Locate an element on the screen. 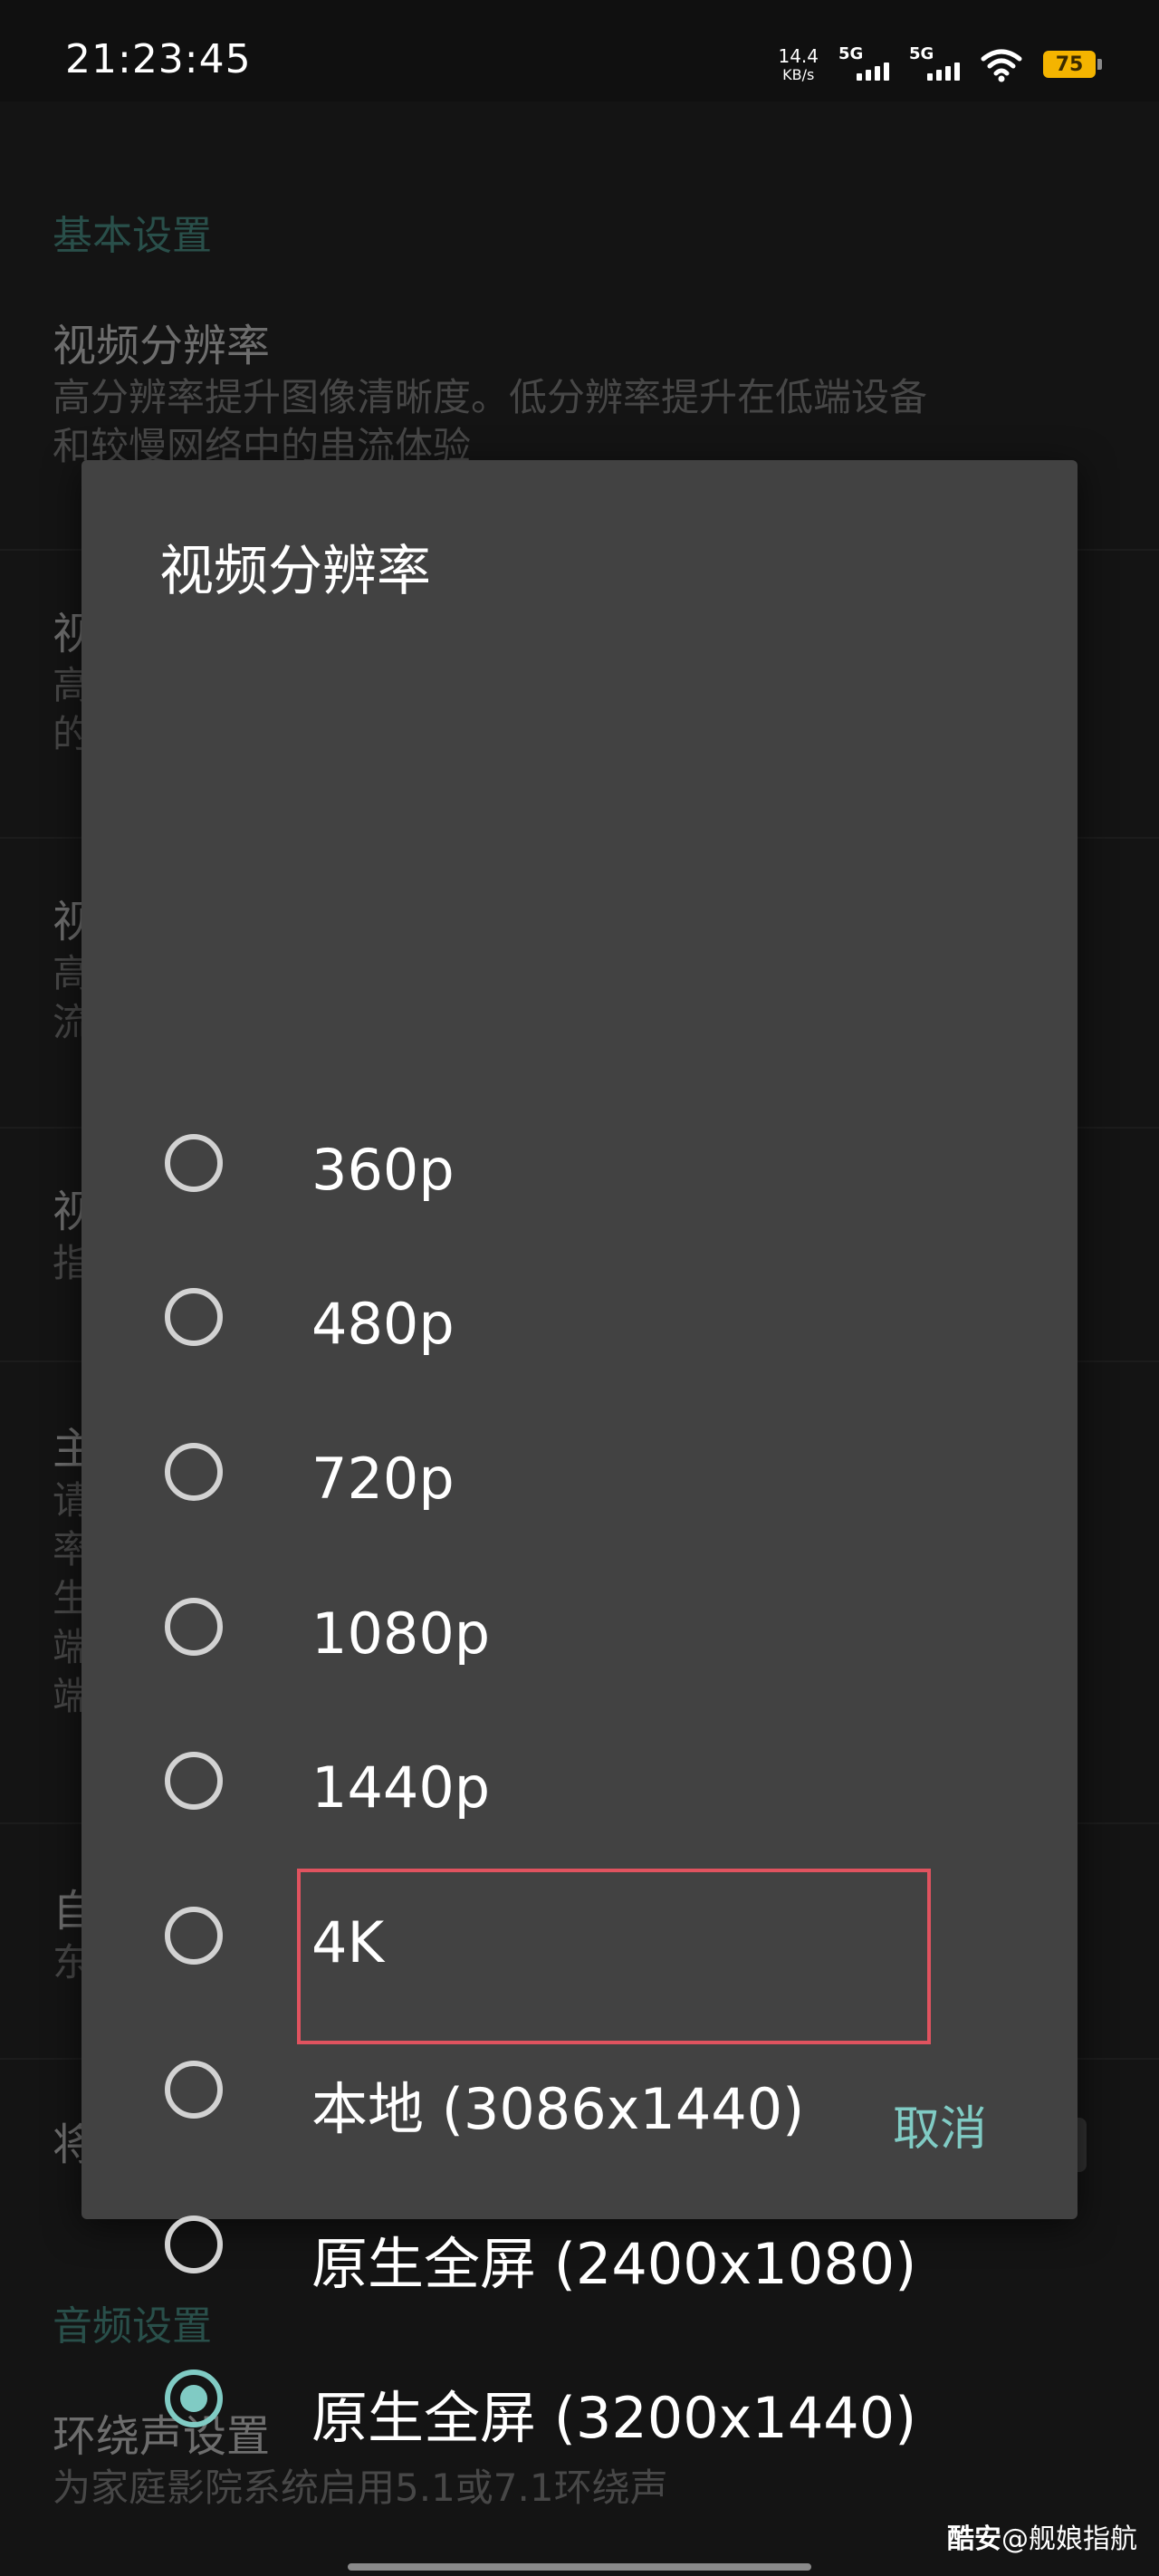 This screenshot has height=2576, width=1159. option-label: 原生全屏 (3200x1440) is located at coordinates (614, 2418).